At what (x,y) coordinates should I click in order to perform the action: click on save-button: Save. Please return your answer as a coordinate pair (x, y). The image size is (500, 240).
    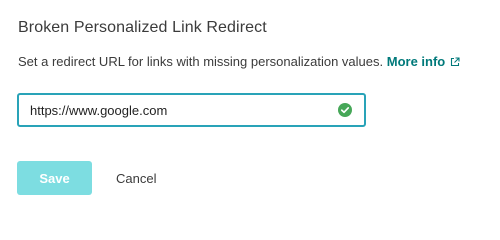
    Looking at the image, I should click on (54, 178).